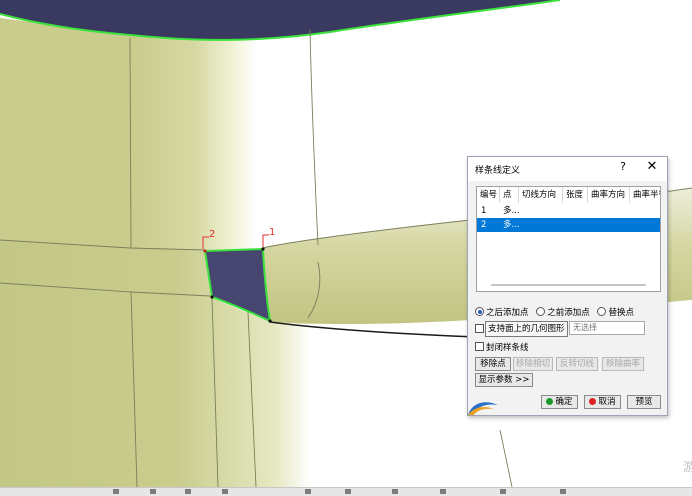  Describe the element at coordinates (615, 312) in the screenshot. I see `radio-replace: 替换点` at that location.